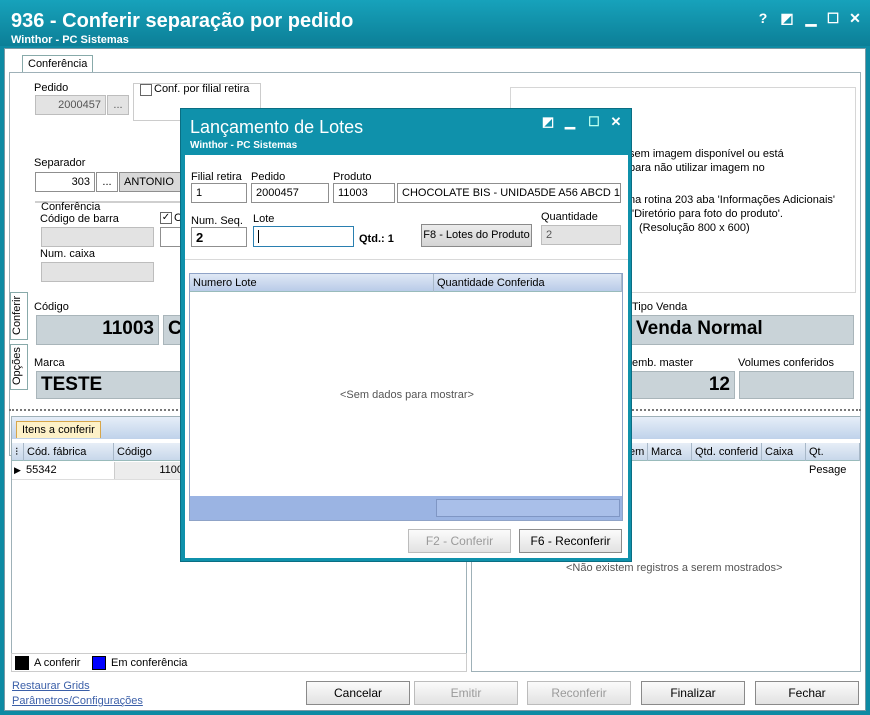 The width and height of the screenshot is (870, 715). I want to click on f2-conferir-button: F2 - Conferir, so click(459, 541).